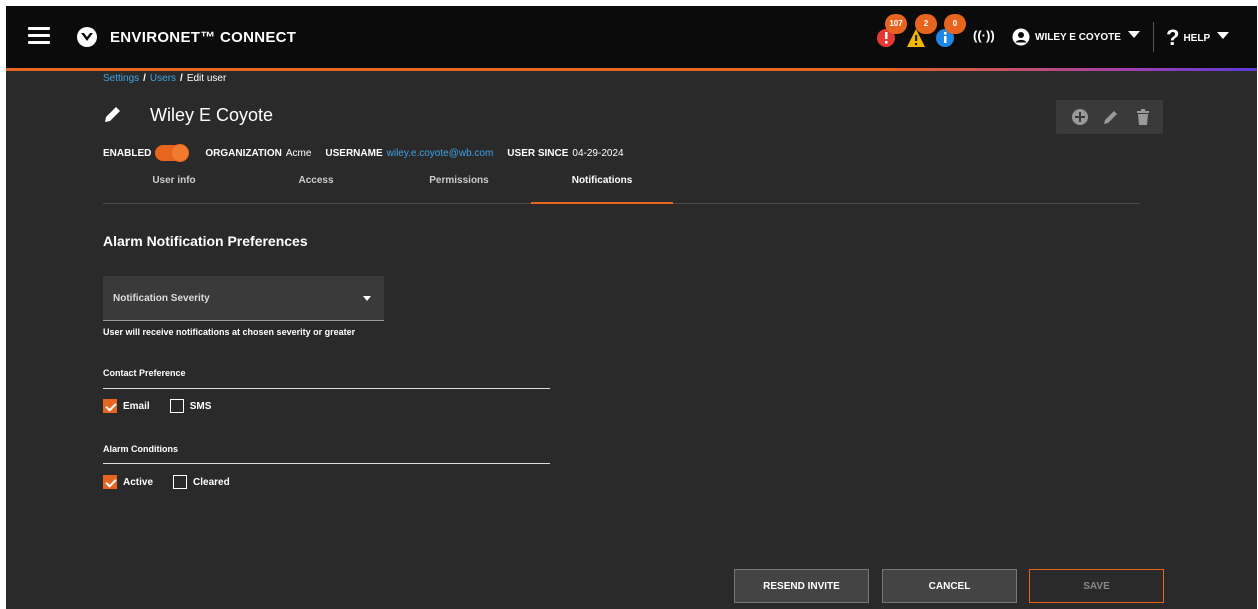 The height and width of the screenshot is (609, 1258). What do you see at coordinates (1173, 37) in the screenshot?
I see `help-icon: ?` at bounding box center [1173, 37].